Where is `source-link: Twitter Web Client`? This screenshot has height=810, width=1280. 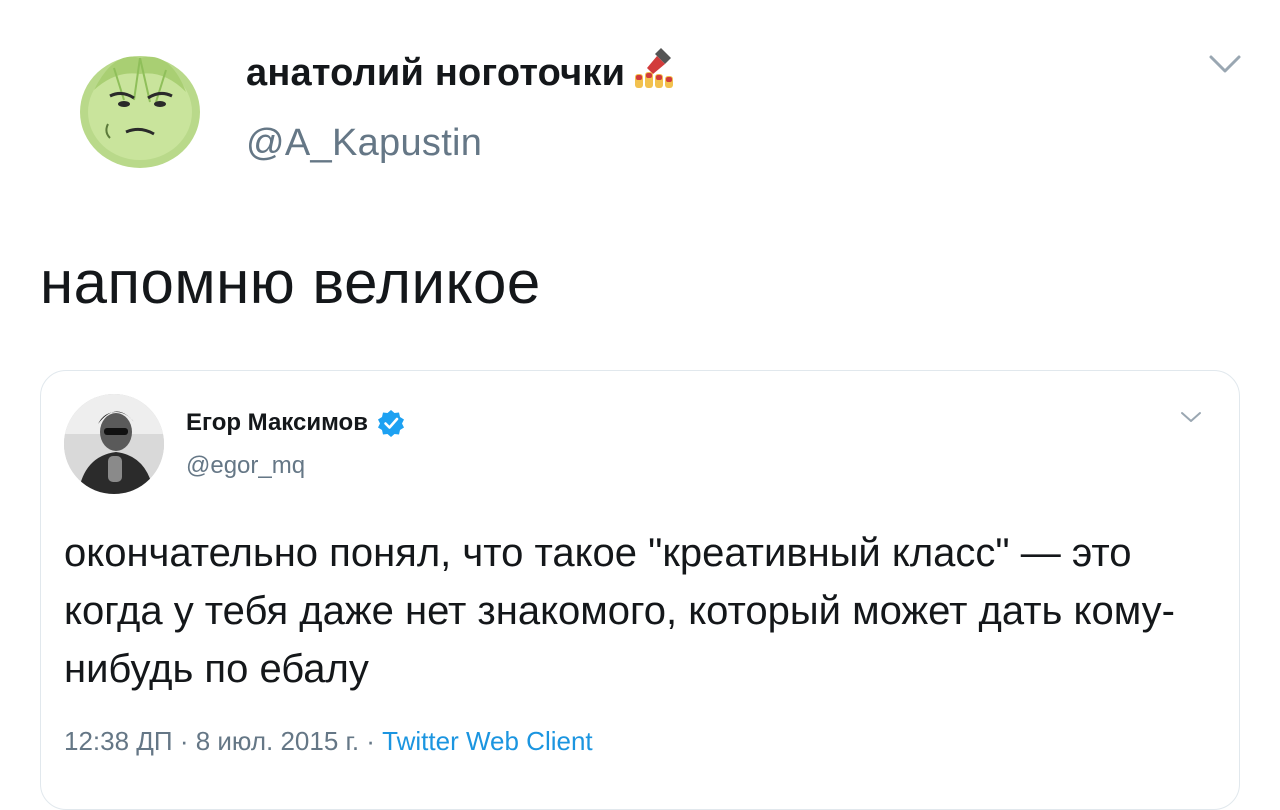
source-link: Twitter Web Client is located at coordinates (487, 741).